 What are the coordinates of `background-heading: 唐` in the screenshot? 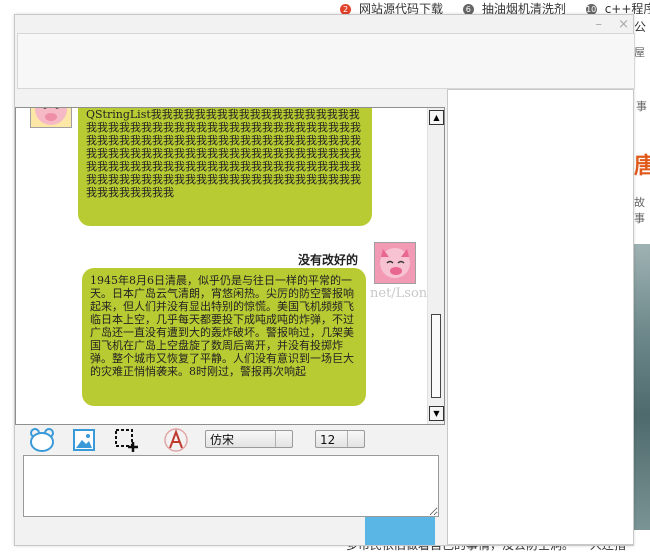 It's located at (642, 166).